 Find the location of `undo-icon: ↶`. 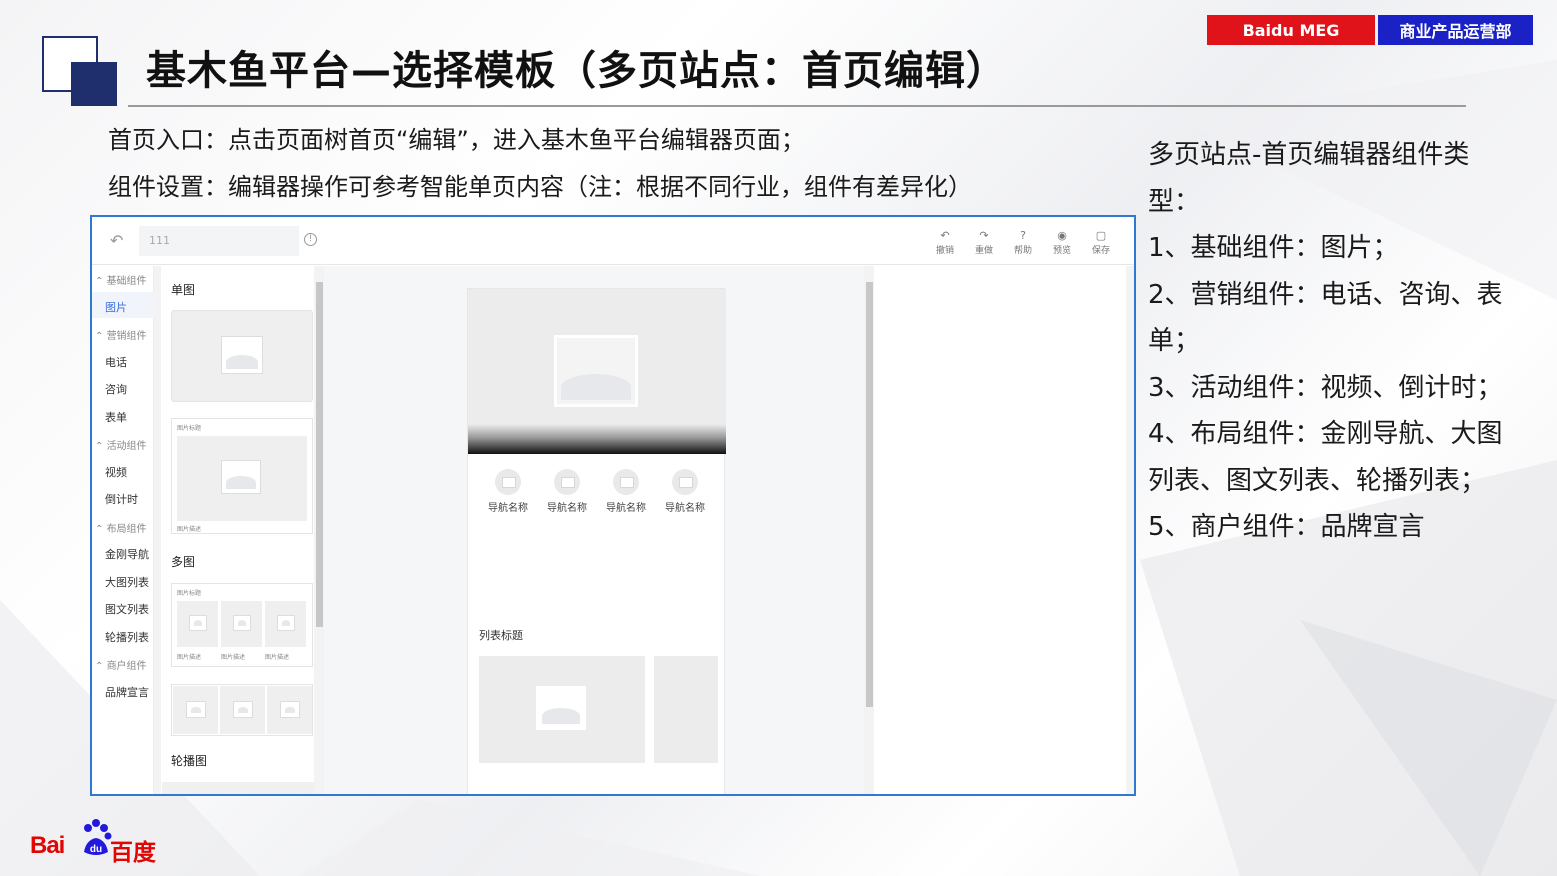

undo-icon: ↶ is located at coordinates (945, 235).